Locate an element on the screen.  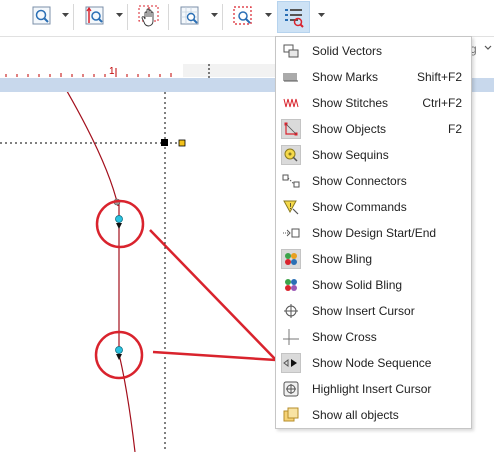
toolbar is located at coordinates (247, 18).